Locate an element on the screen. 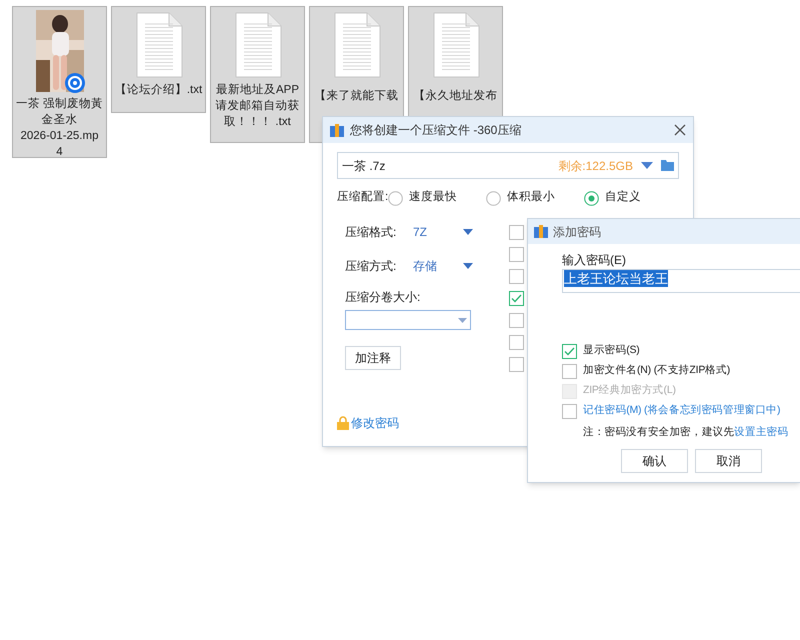 The image size is (800, 640). lock-icon is located at coordinates (343, 423).